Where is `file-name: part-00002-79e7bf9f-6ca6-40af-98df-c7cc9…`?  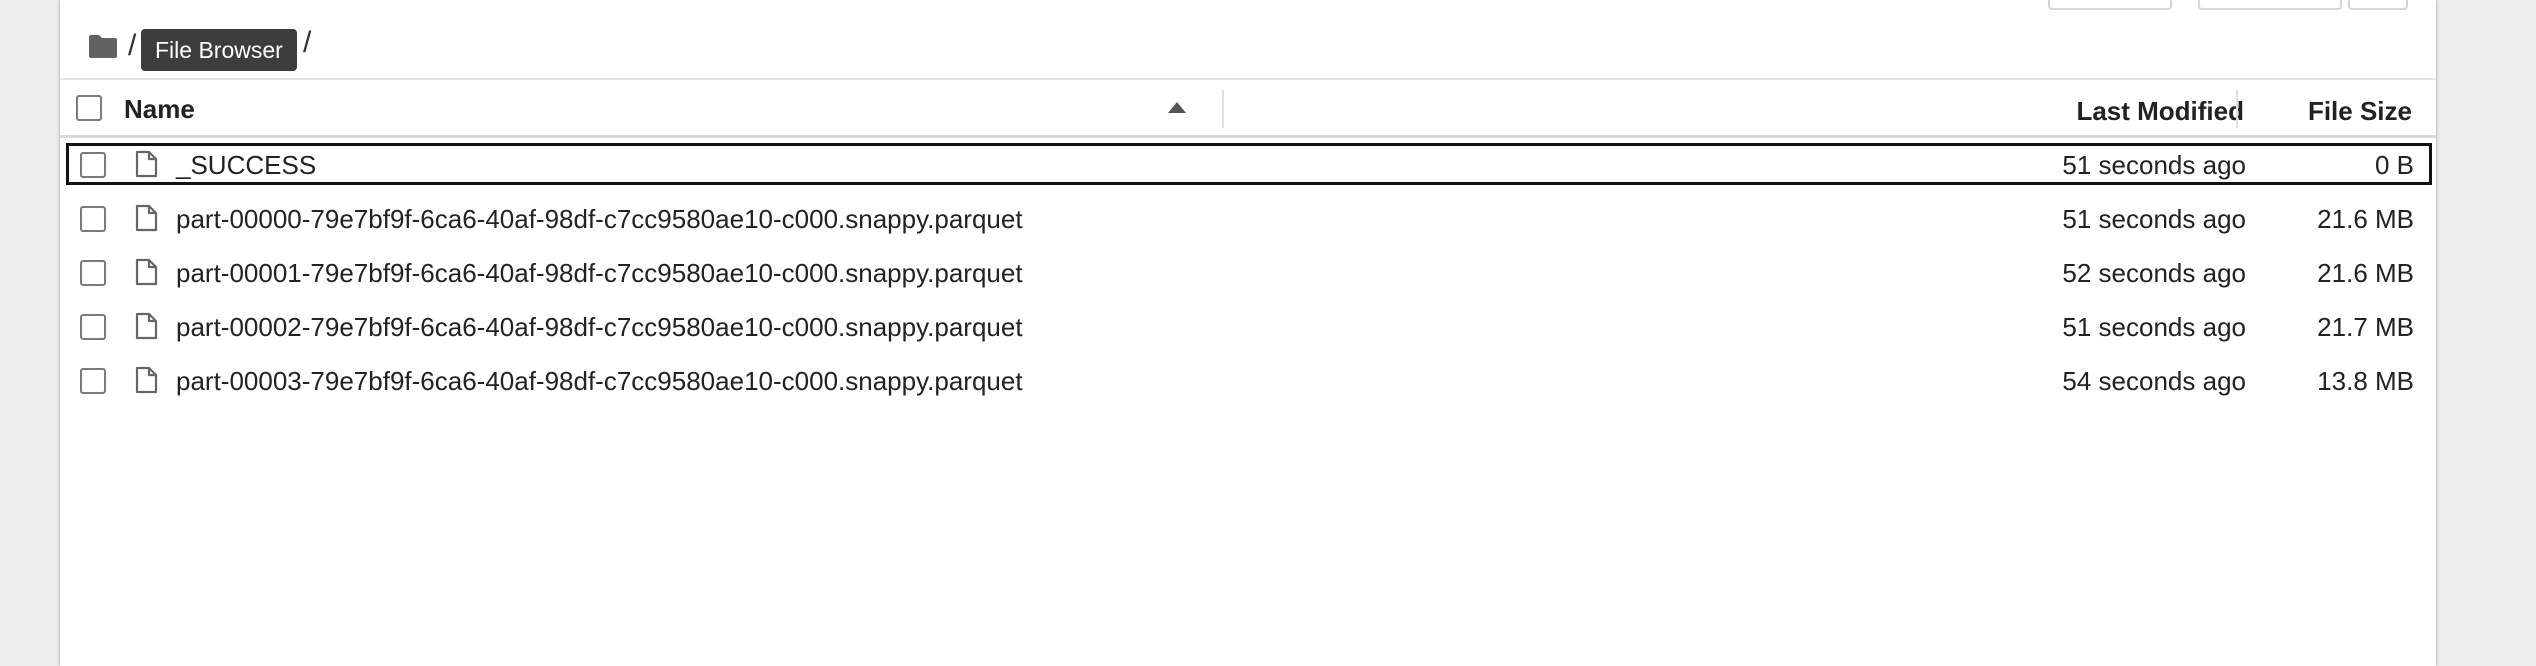 file-name: part-00002-79e7bf9f-6ca6-40af-98df-c7cc9… is located at coordinates (599, 327).